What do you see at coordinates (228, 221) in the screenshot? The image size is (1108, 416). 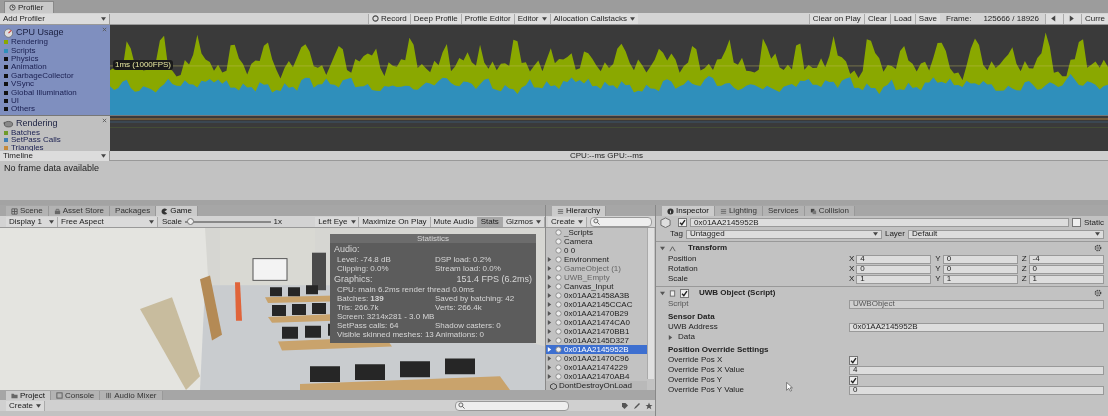 I see `scale-slider` at bounding box center [228, 221].